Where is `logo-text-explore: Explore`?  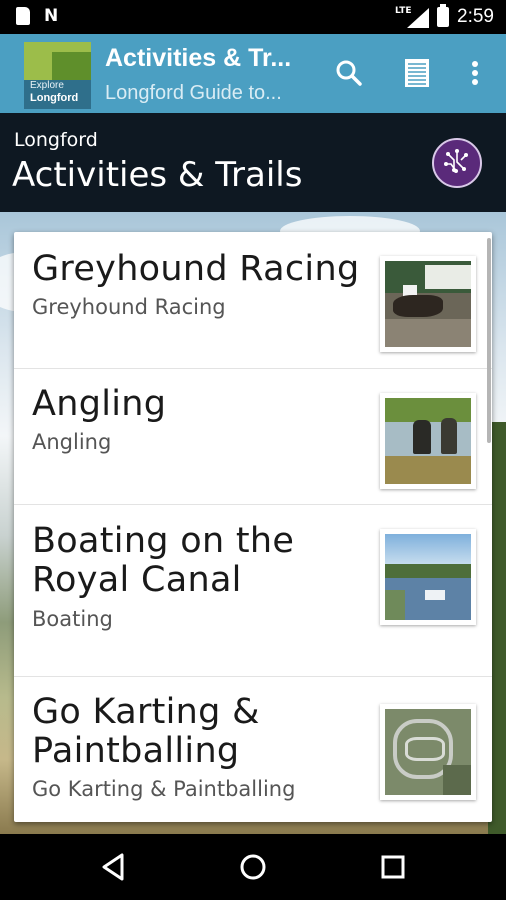 logo-text-explore: Explore is located at coordinates (47, 85).